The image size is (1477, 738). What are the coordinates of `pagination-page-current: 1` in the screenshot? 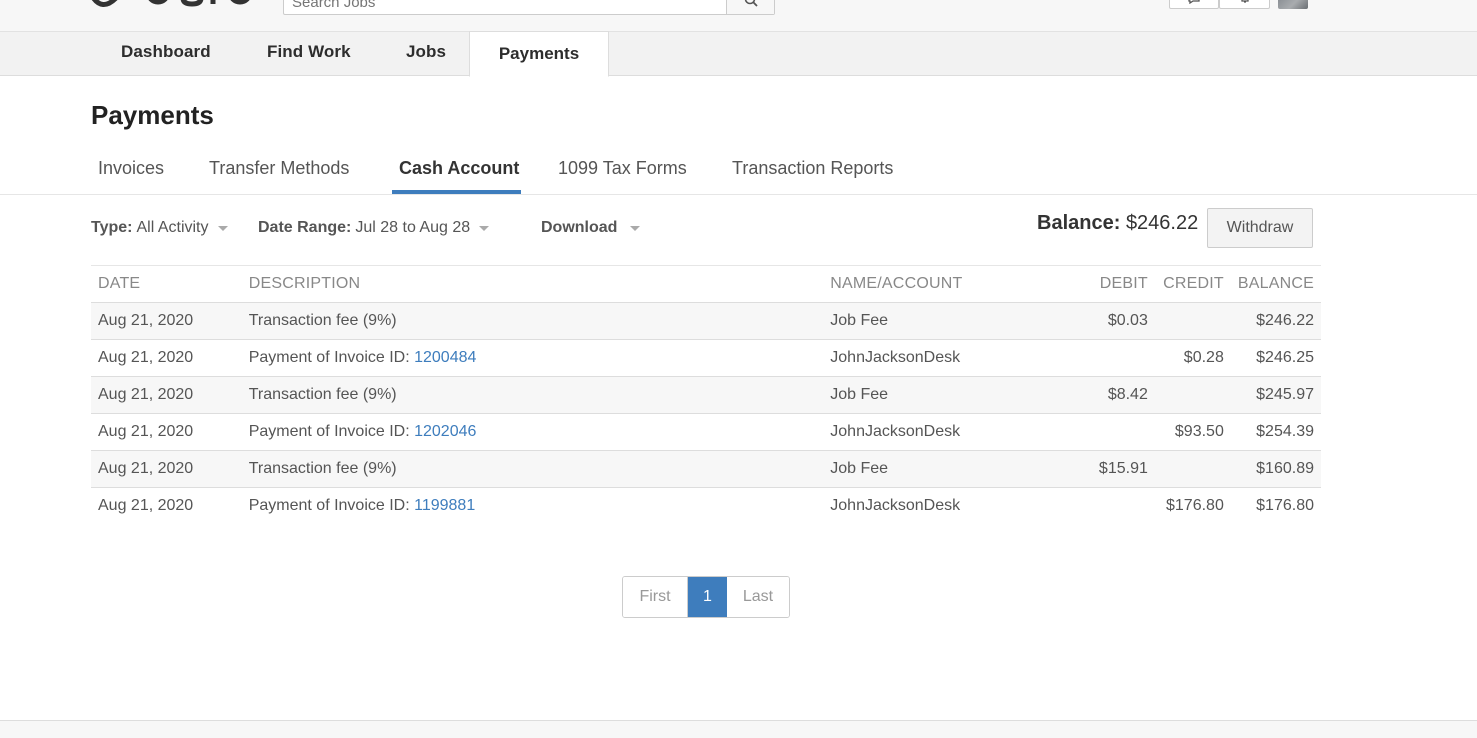 It's located at (707, 597).